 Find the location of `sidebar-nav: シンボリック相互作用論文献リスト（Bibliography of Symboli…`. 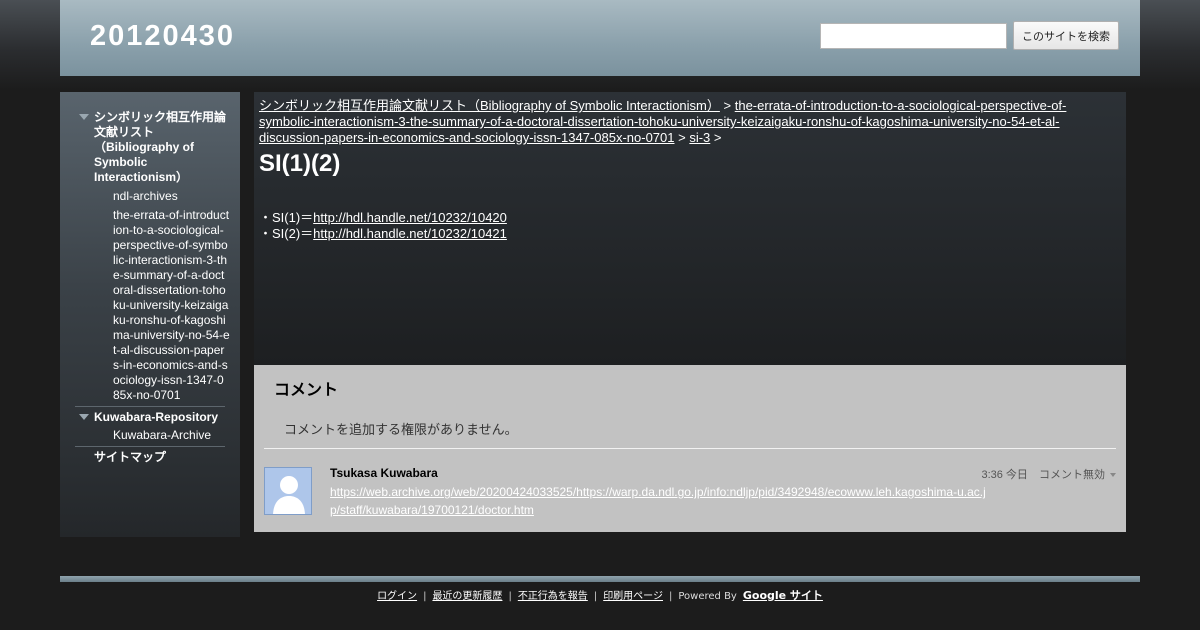

sidebar-nav: シンボリック相互作用論文献リスト（Bibliography of Symboli… is located at coordinates (150, 287).